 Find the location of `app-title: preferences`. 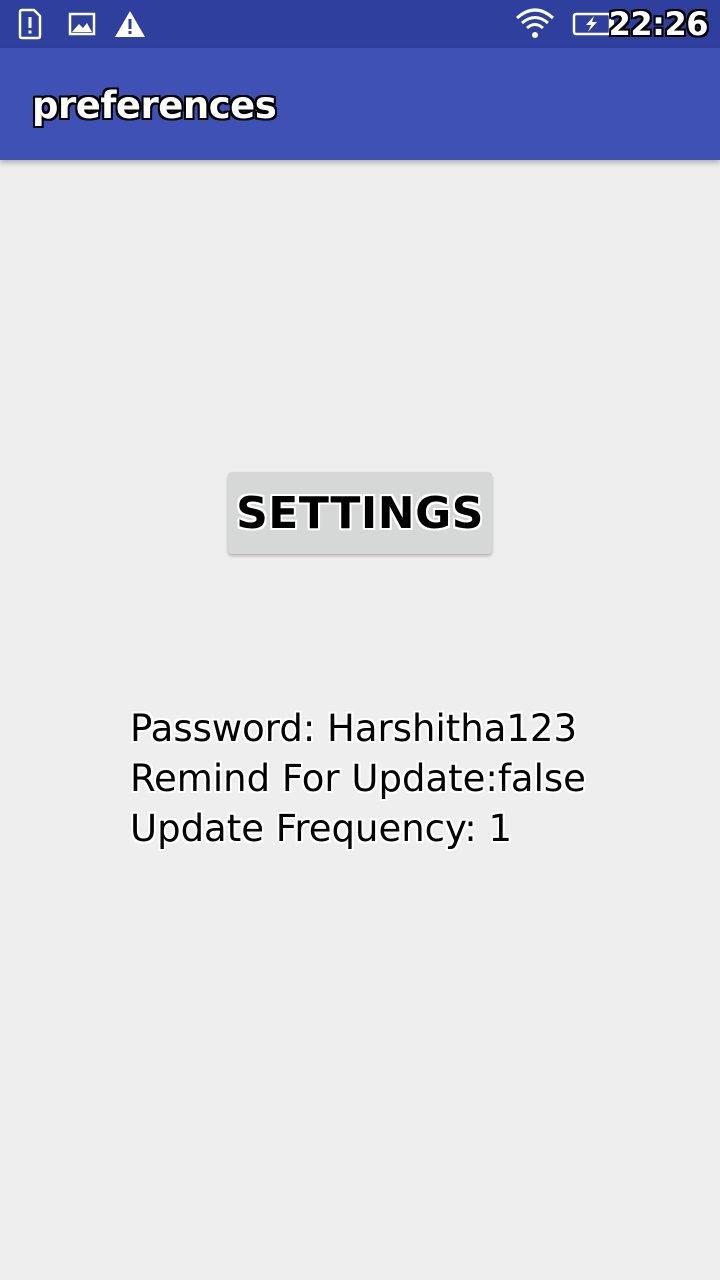

app-title: preferences is located at coordinates (154, 105).